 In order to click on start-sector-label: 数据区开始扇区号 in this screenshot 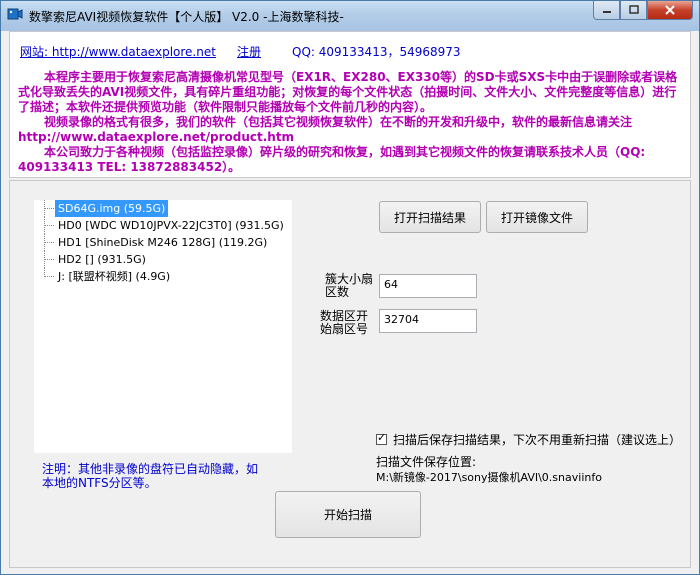, I will do `click(344, 322)`.